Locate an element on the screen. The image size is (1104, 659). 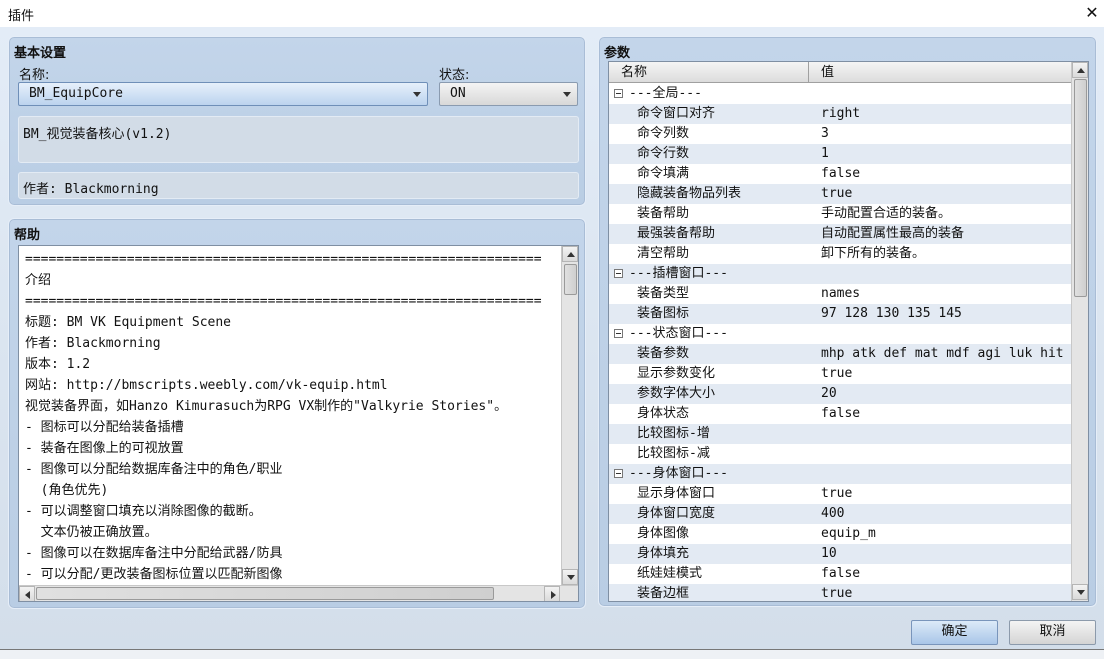
param-value: 10 is located at coordinates (829, 554).